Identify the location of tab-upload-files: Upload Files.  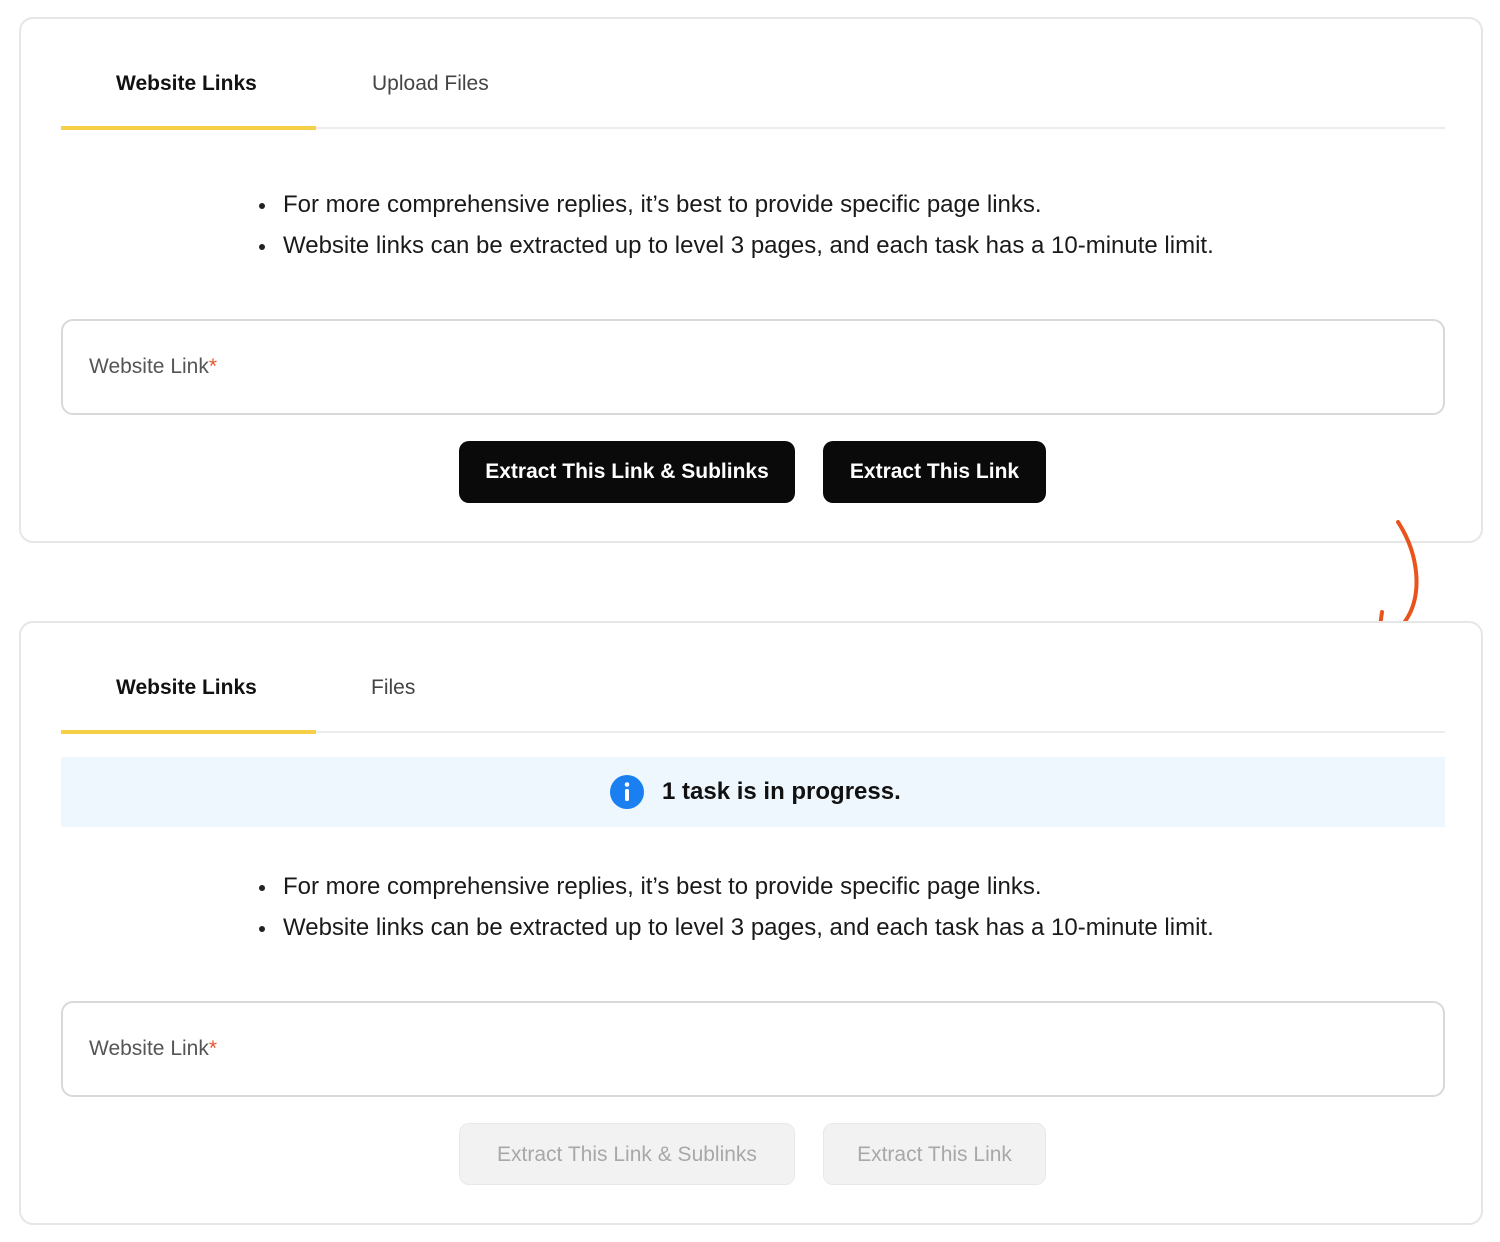
(430, 84).